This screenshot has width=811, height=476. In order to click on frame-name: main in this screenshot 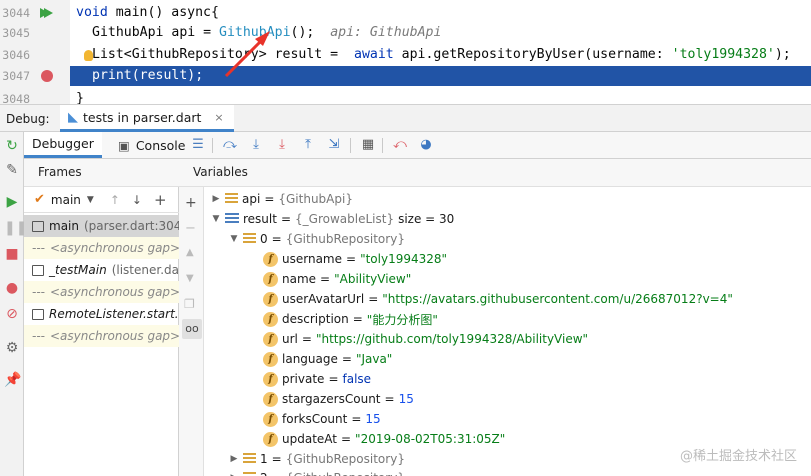, I will do `click(64, 226)`.